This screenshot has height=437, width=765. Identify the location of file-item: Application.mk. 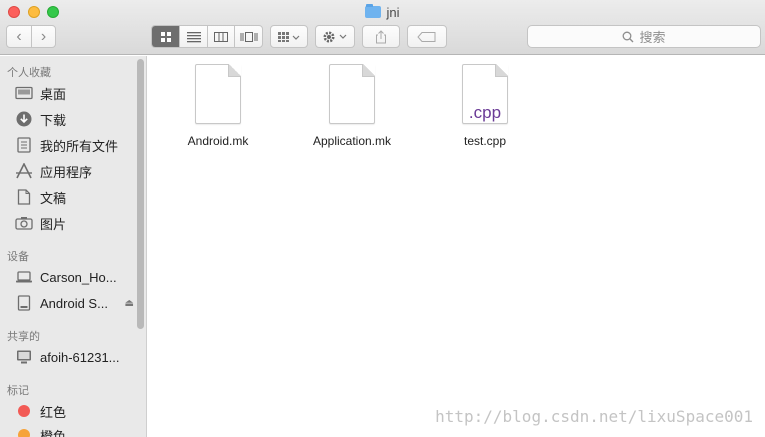
(352, 106).